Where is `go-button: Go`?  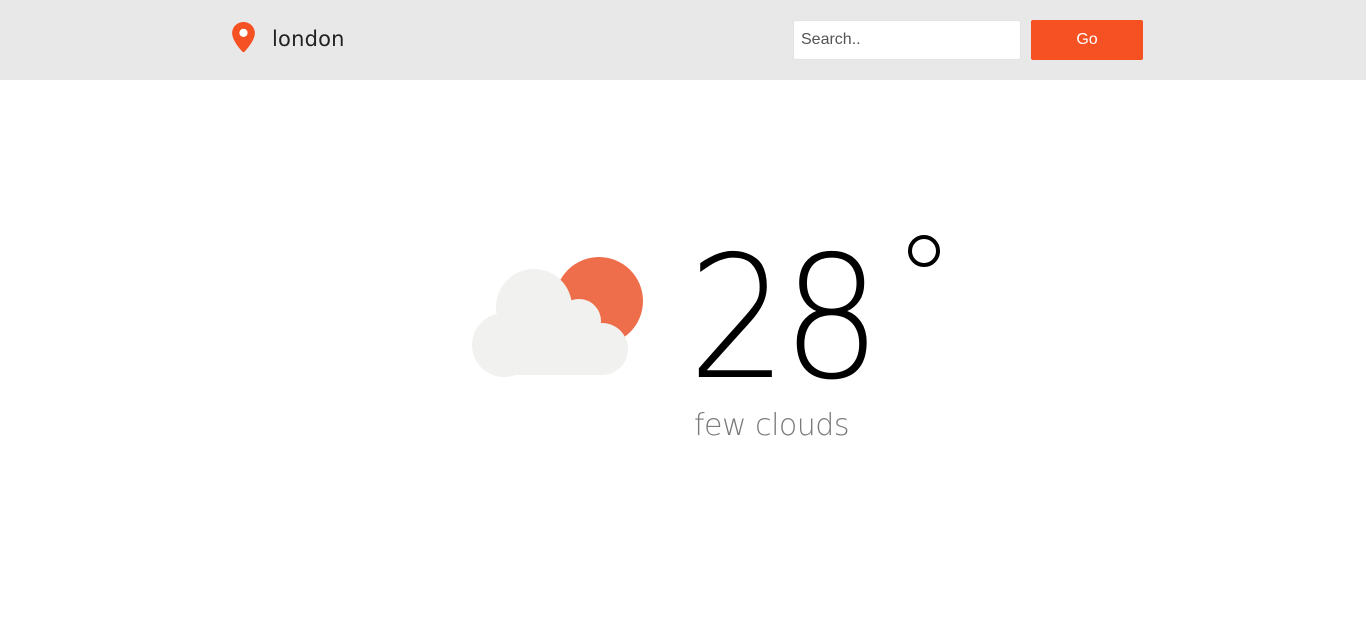 go-button: Go is located at coordinates (1087, 40).